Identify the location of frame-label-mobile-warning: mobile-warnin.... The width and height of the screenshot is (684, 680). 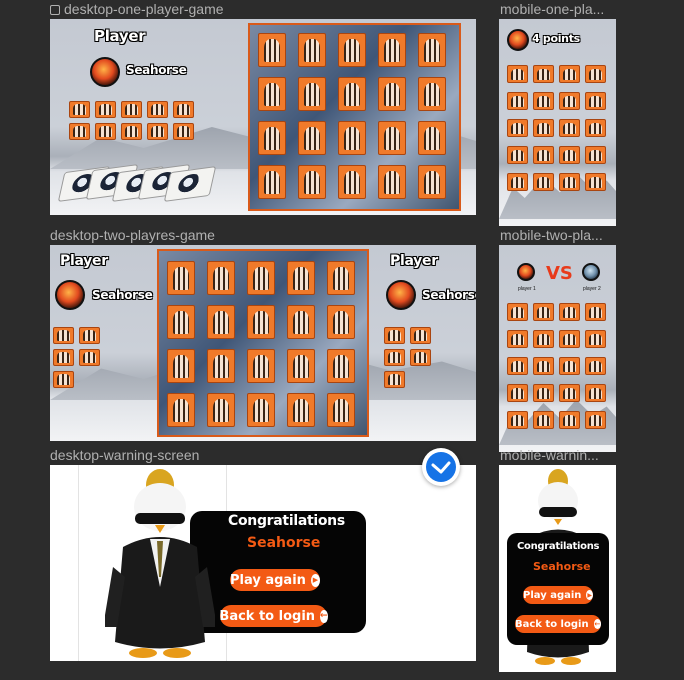
(557, 455).